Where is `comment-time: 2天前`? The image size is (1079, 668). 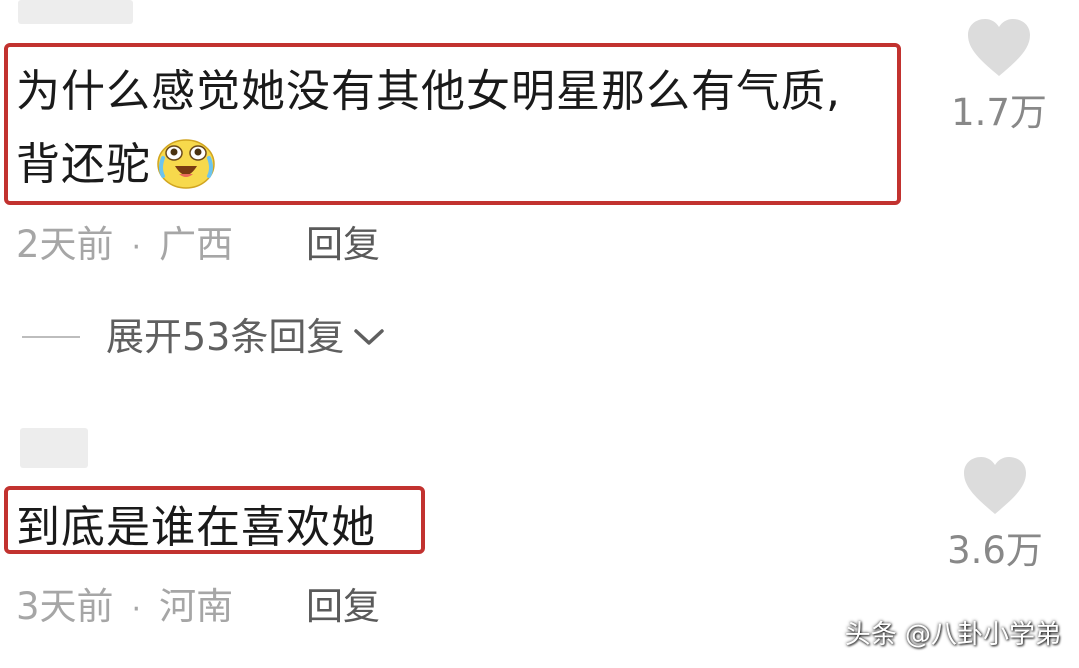
comment-time: 2天前 is located at coordinates (65, 244).